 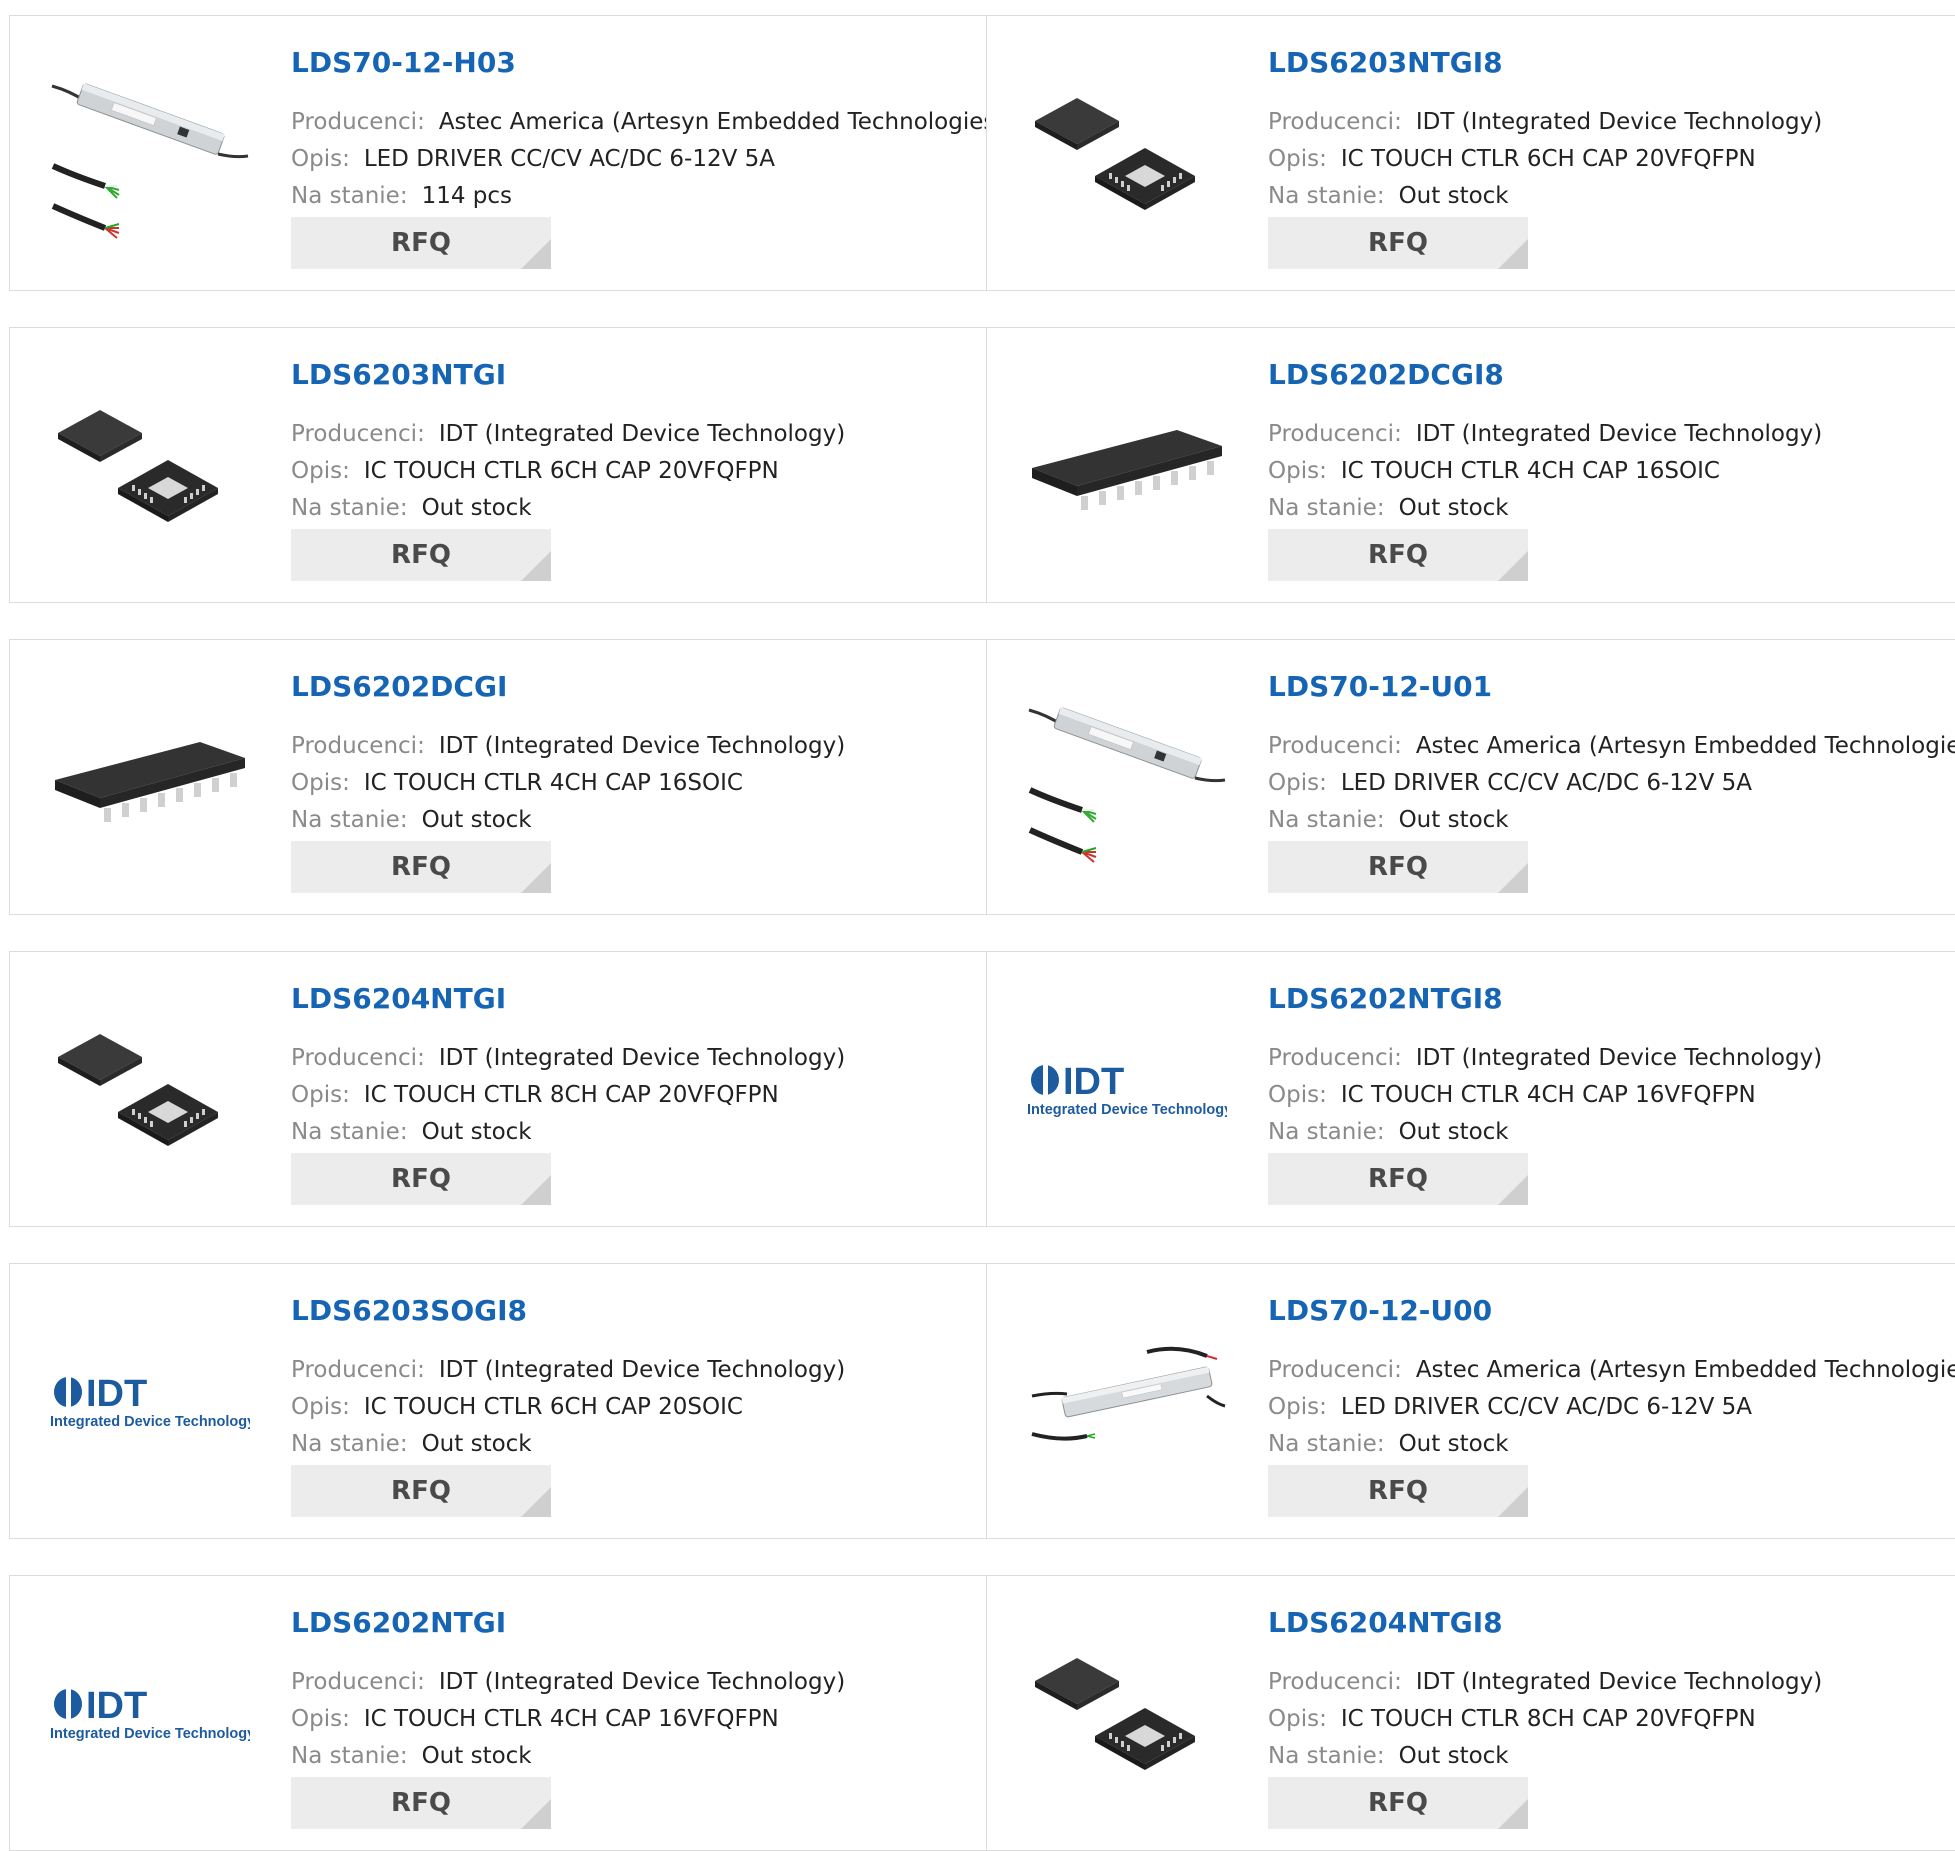 I want to click on product-title-link: LDS6202DCGI8, so click(x=1386, y=374).